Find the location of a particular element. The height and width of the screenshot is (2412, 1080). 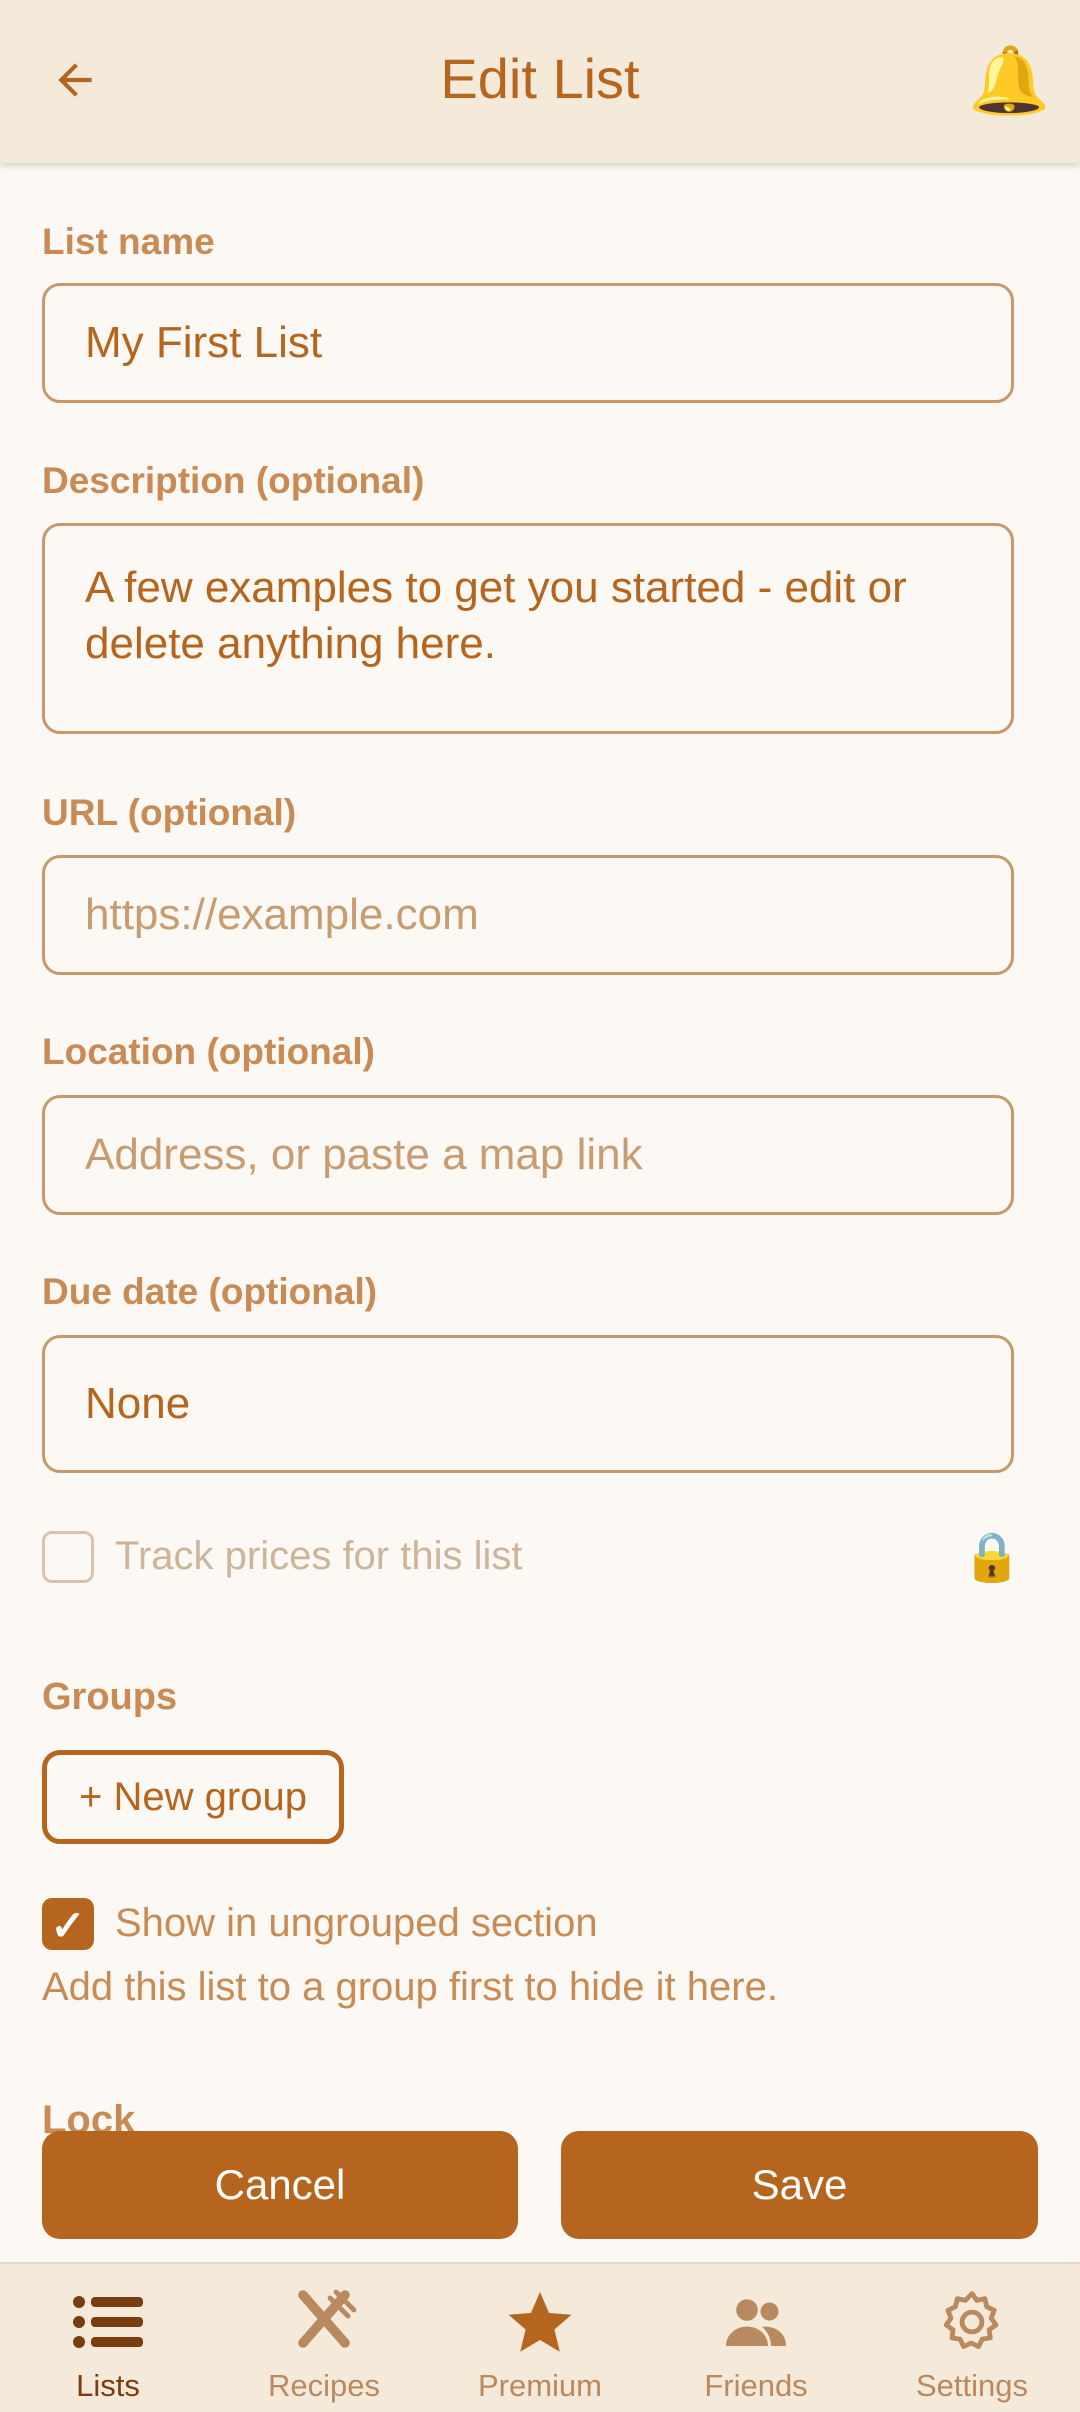

groups-label: Groups is located at coordinates (110, 1697).